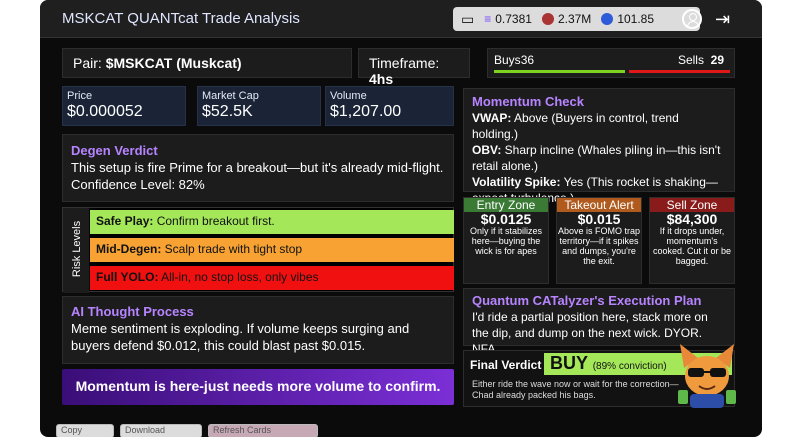  I want to click on zone-value: $84,300, so click(692, 219).